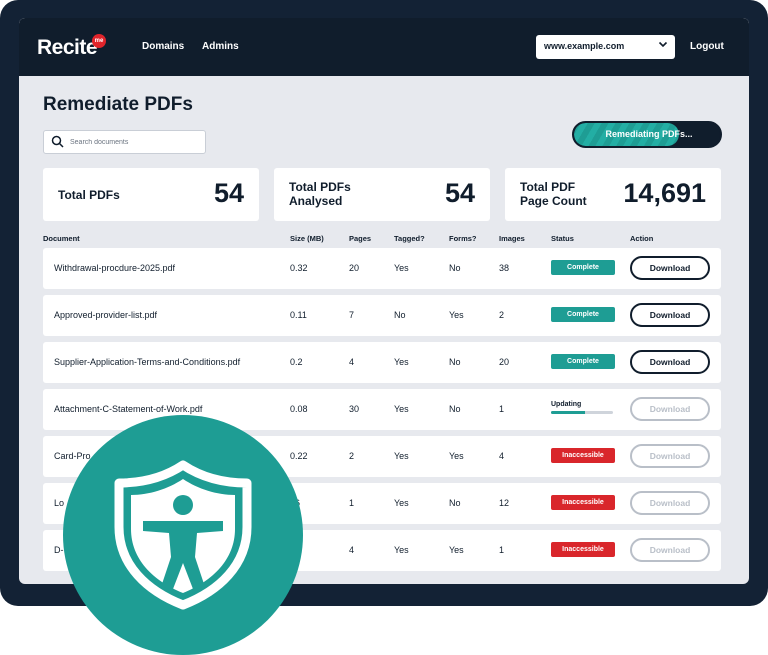 Image resolution: width=768 pixels, height=655 pixels. I want to click on search-input, so click(135, 142).